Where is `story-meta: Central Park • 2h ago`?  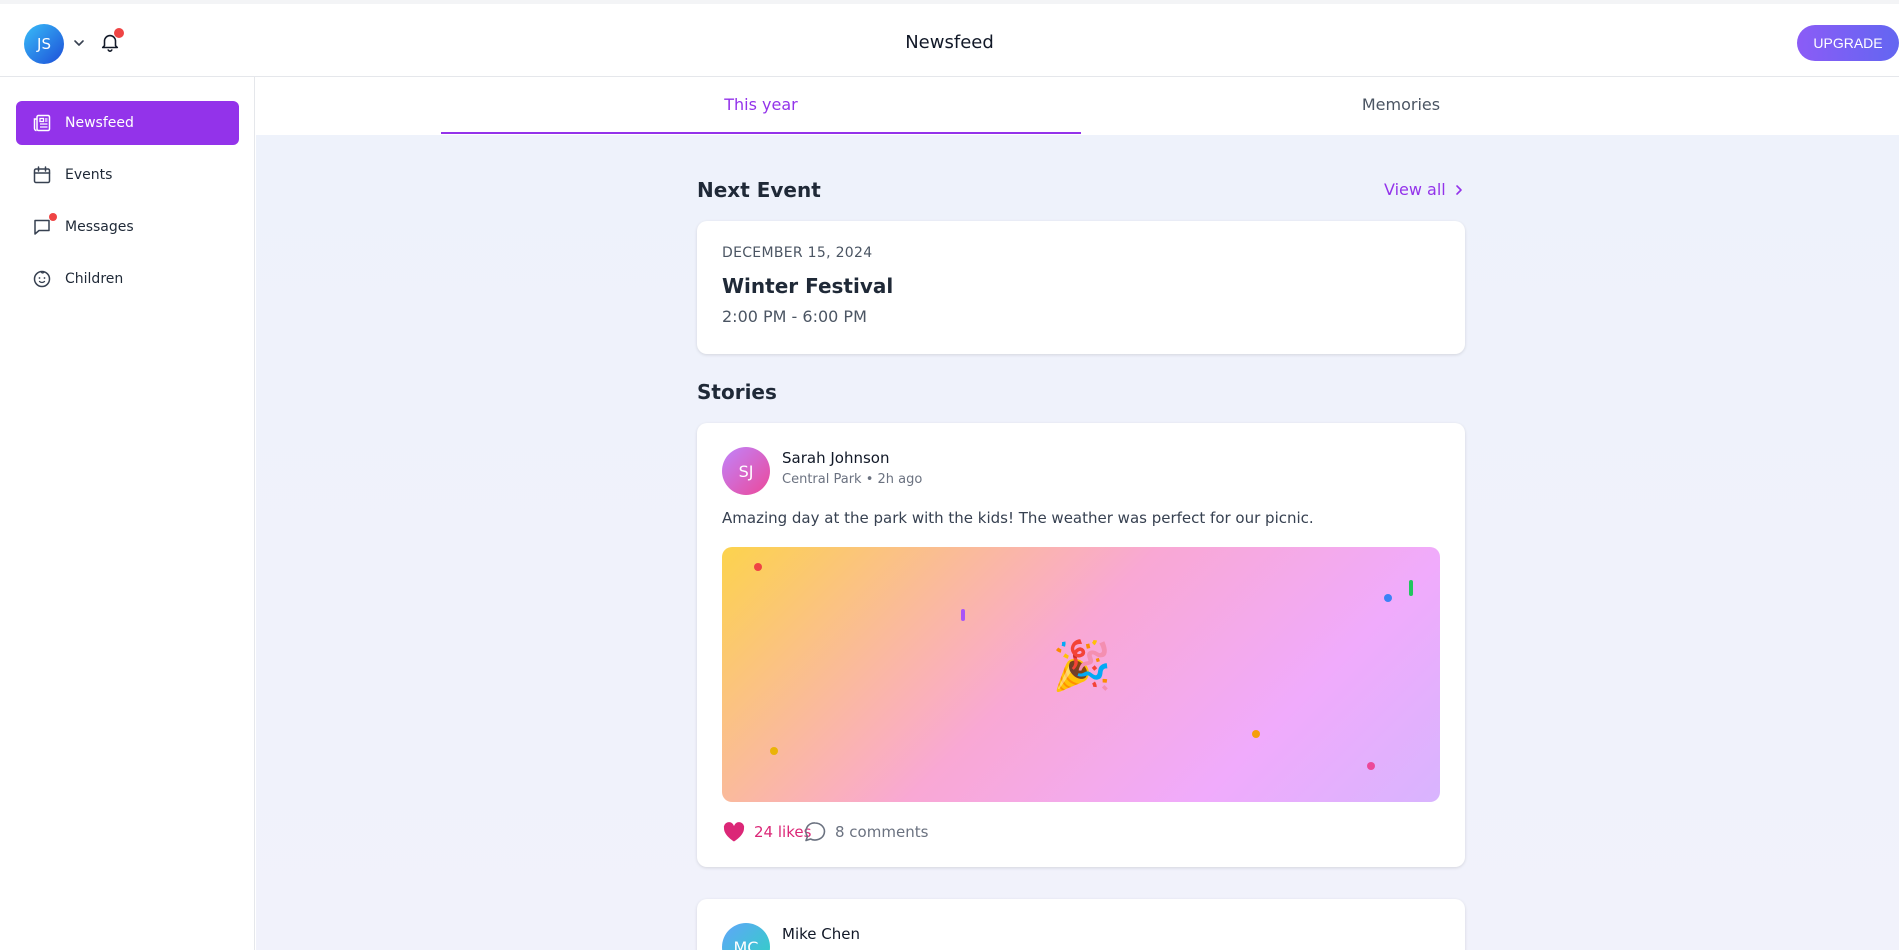
story-meta: Central Park • 2h ago is located at coordinates (852, 479).